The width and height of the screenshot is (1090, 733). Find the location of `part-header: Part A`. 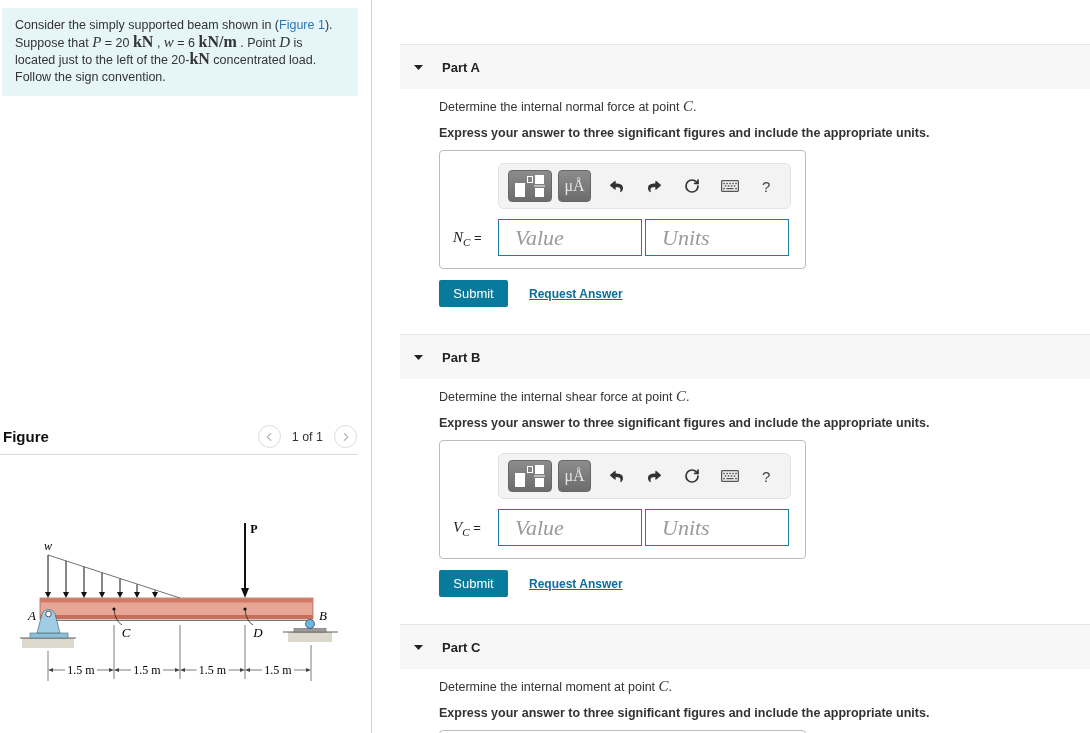

part-header: Part A is located at coordinates (745, 66).